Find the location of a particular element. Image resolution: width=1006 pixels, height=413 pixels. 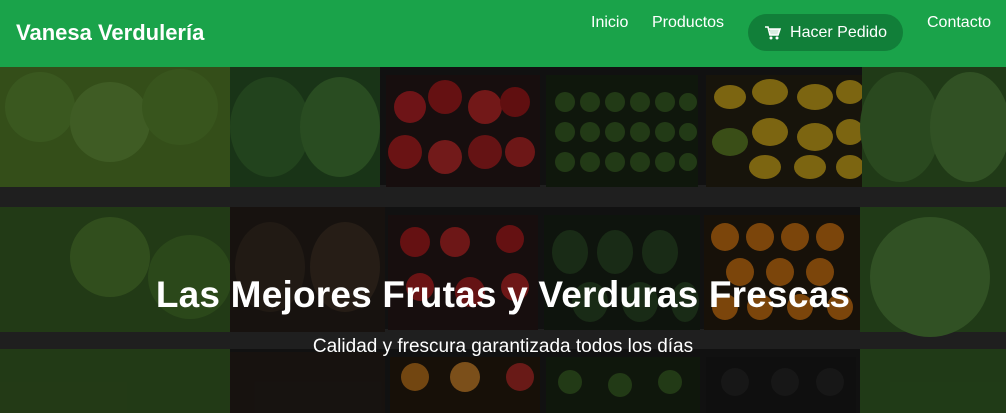

hacer-pedido-button: Hacer Pedido is located at coordinates (825, 32).